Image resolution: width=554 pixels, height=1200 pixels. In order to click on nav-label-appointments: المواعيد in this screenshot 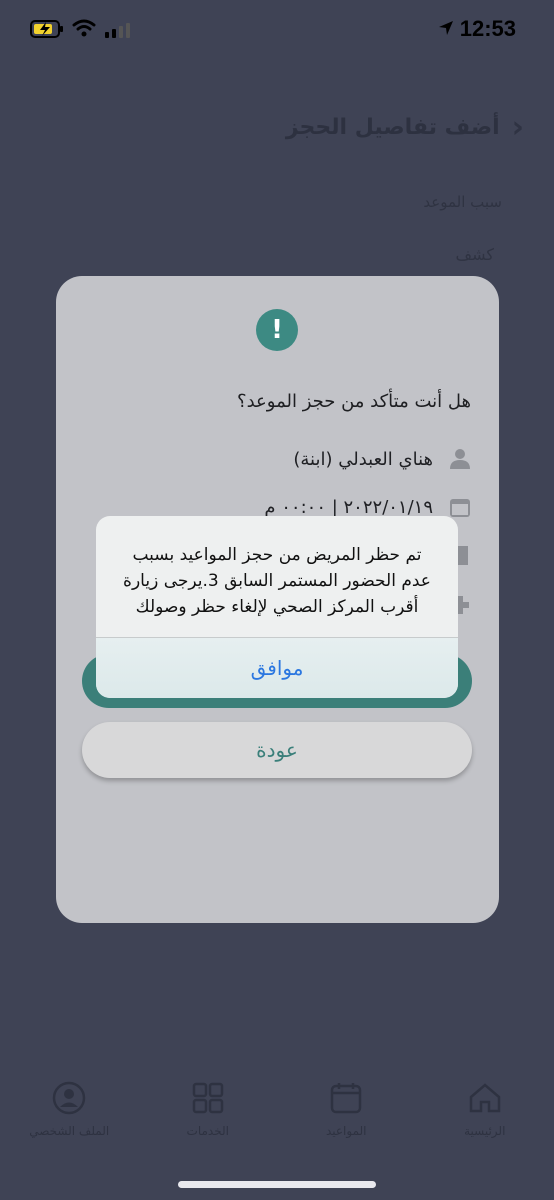, I will do `click(346, 1131)`.